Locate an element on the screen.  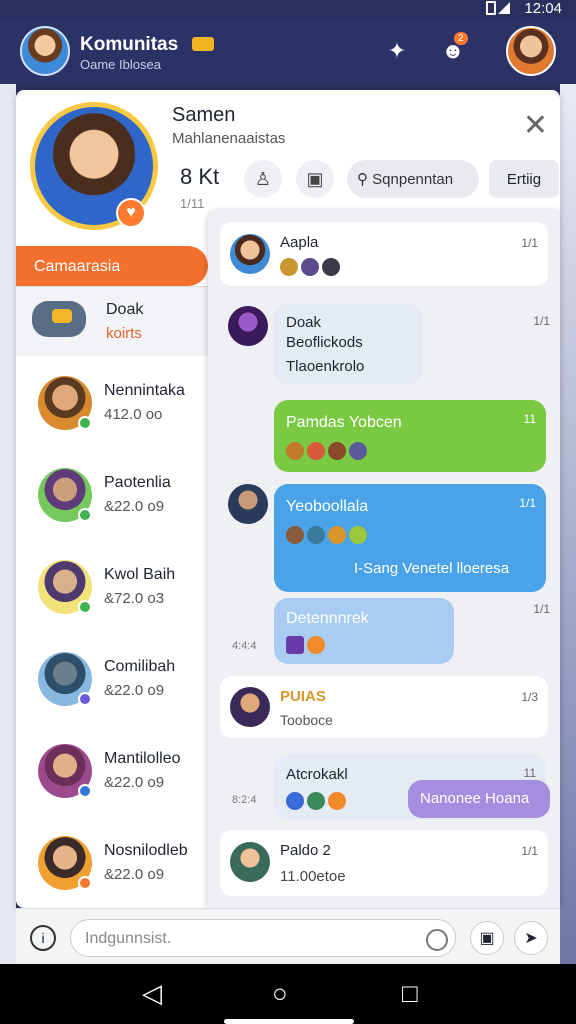
message-bubble: Nanonee Hoana is located at coordinates (479, 799).